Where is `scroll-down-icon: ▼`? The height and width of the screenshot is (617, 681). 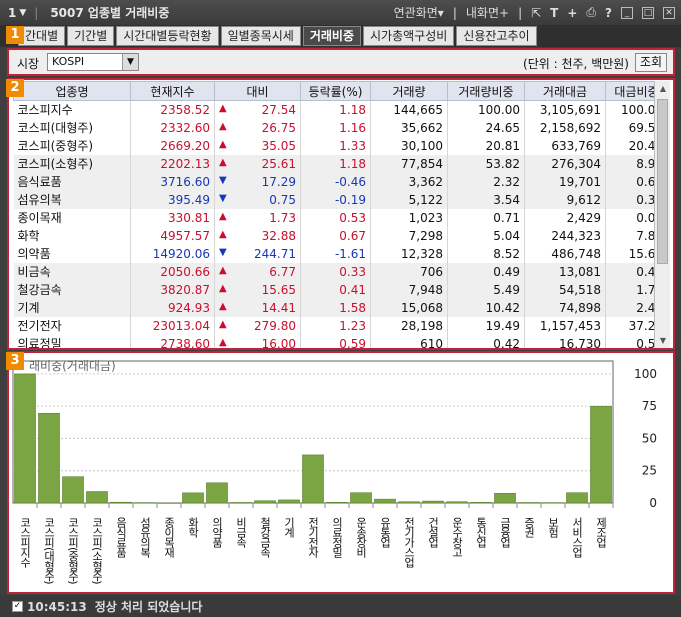
scroll-down-icon: ▼ is located at coordinates (663, 340).